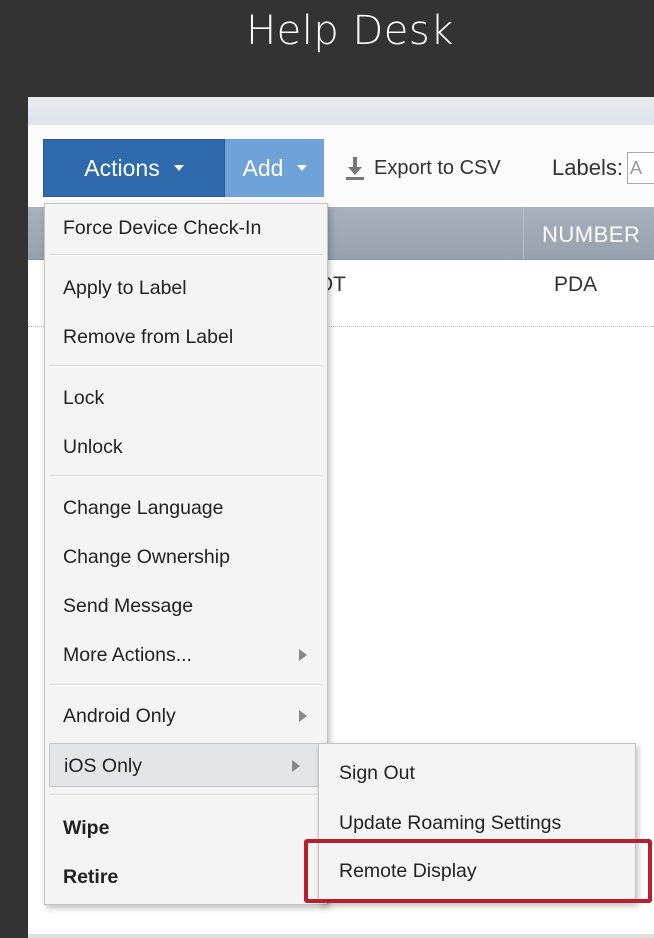 This screenshot has width=654, height=938. Describe the element at coordinates (162, 228) in the screenshot. I see `menu-item-label: Force Device Check-In` at that location.